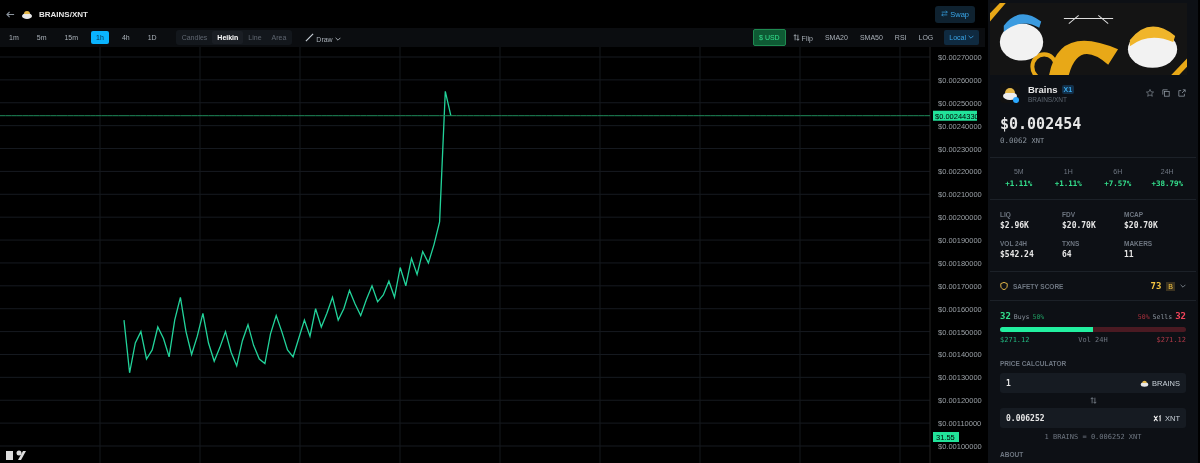 This screenshot has width=1200, height=463. I want to click on copy-icon, so click(1166, 93).